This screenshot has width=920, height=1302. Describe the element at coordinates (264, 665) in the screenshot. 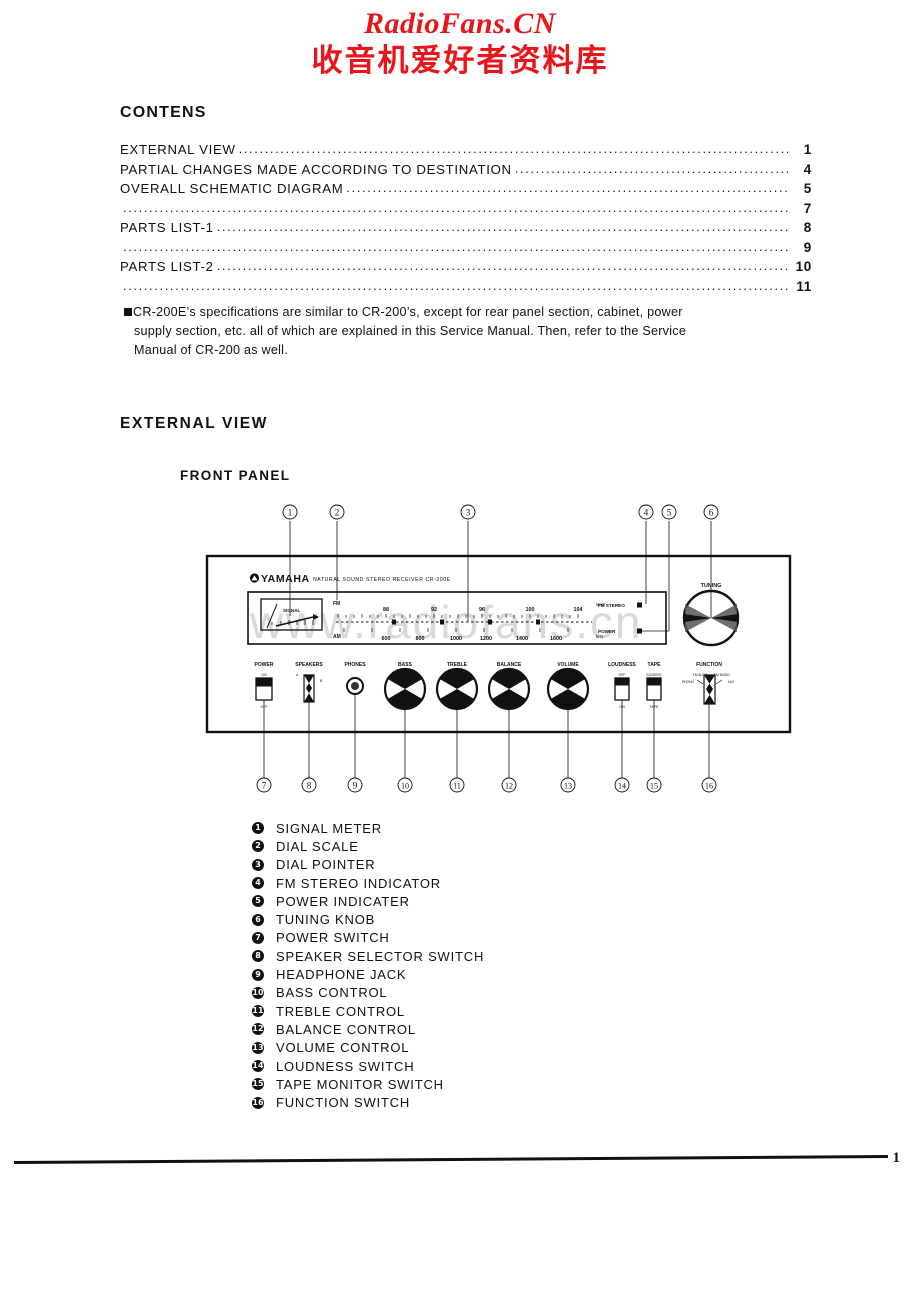

I see `control-label-power: POWER` at that location.